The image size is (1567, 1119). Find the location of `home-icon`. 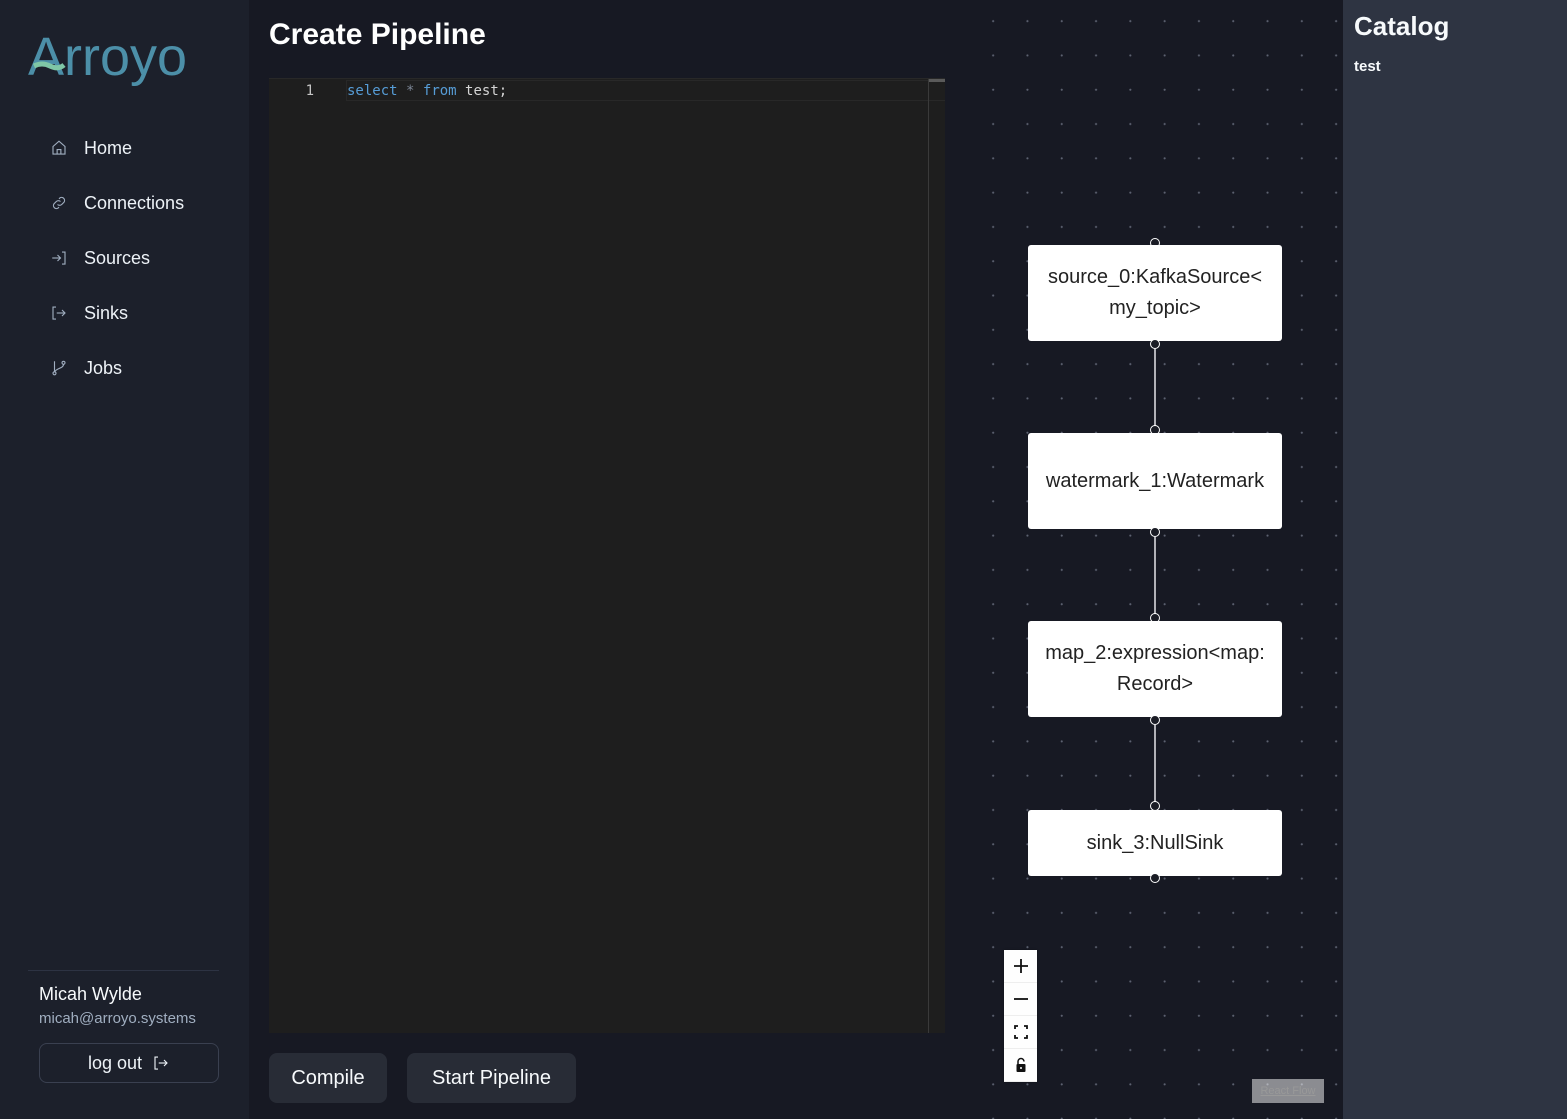

home-icon is located at coordinates (59, 148).